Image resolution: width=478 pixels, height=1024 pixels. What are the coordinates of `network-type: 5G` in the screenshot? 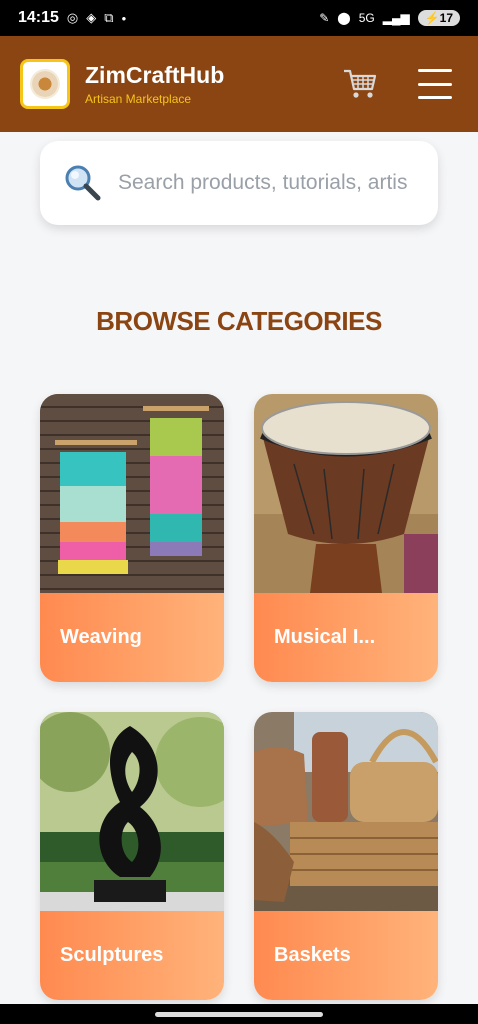 It's located at (366, 18).